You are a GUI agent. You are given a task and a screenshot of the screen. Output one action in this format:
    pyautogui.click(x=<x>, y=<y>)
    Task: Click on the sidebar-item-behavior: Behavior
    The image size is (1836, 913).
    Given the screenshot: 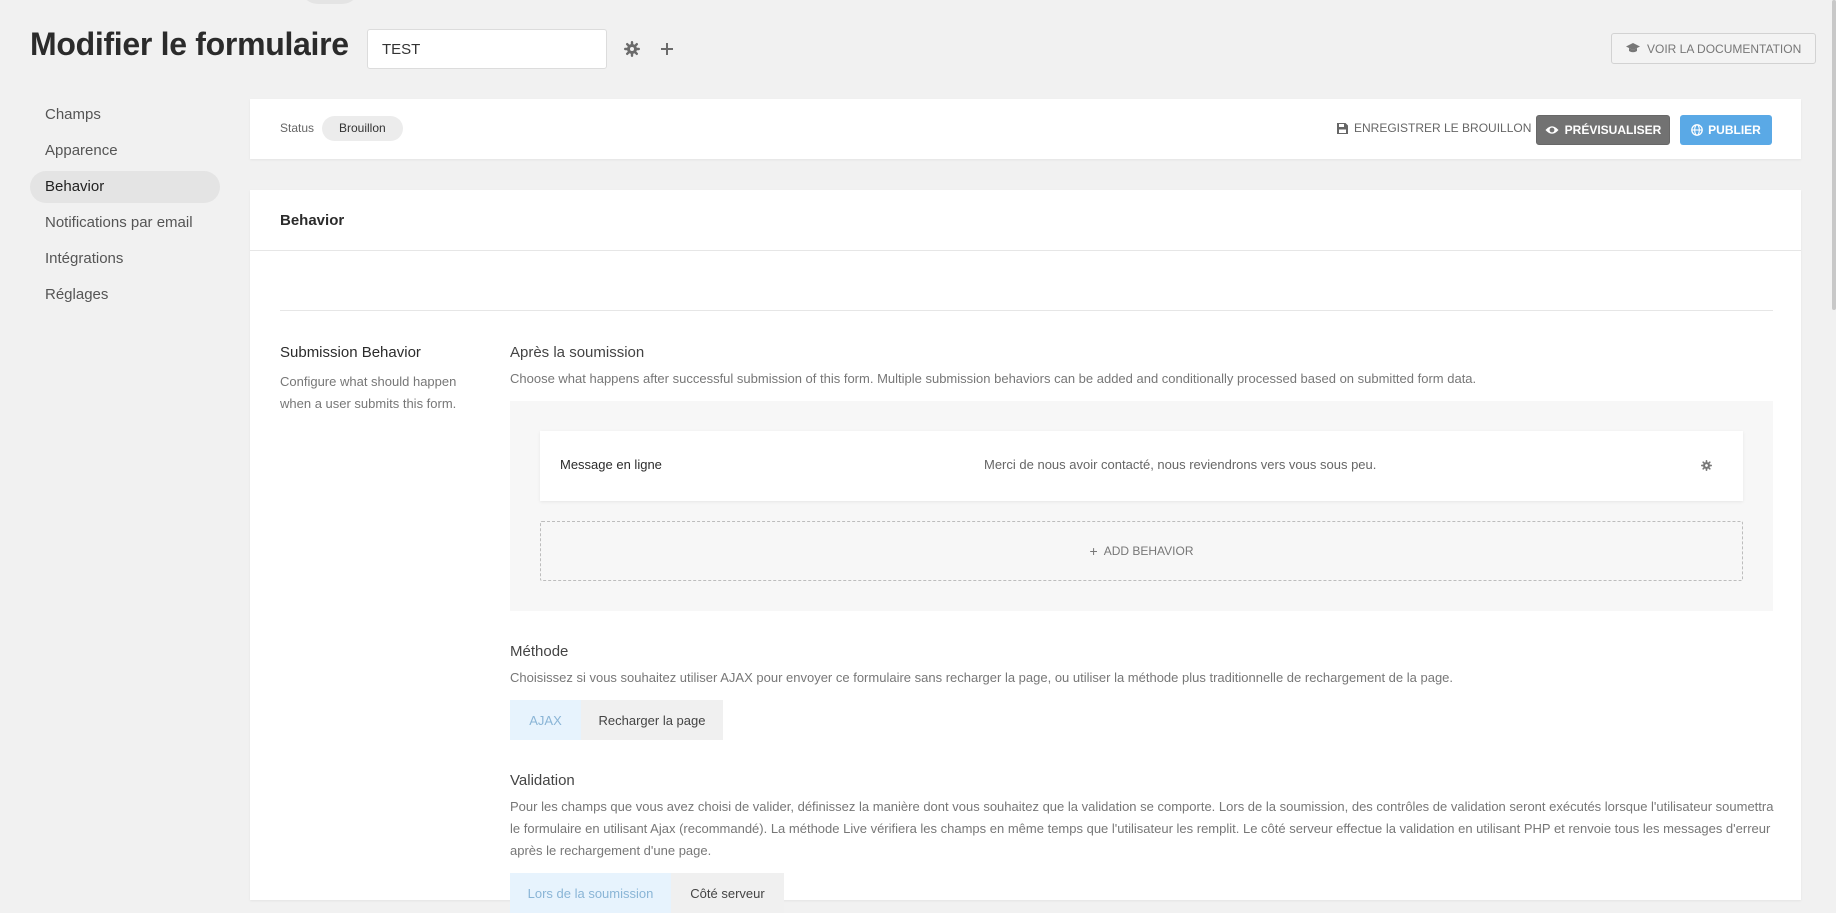 What is the action you would take?
    pyautogui.click(x=125, y=187)
    